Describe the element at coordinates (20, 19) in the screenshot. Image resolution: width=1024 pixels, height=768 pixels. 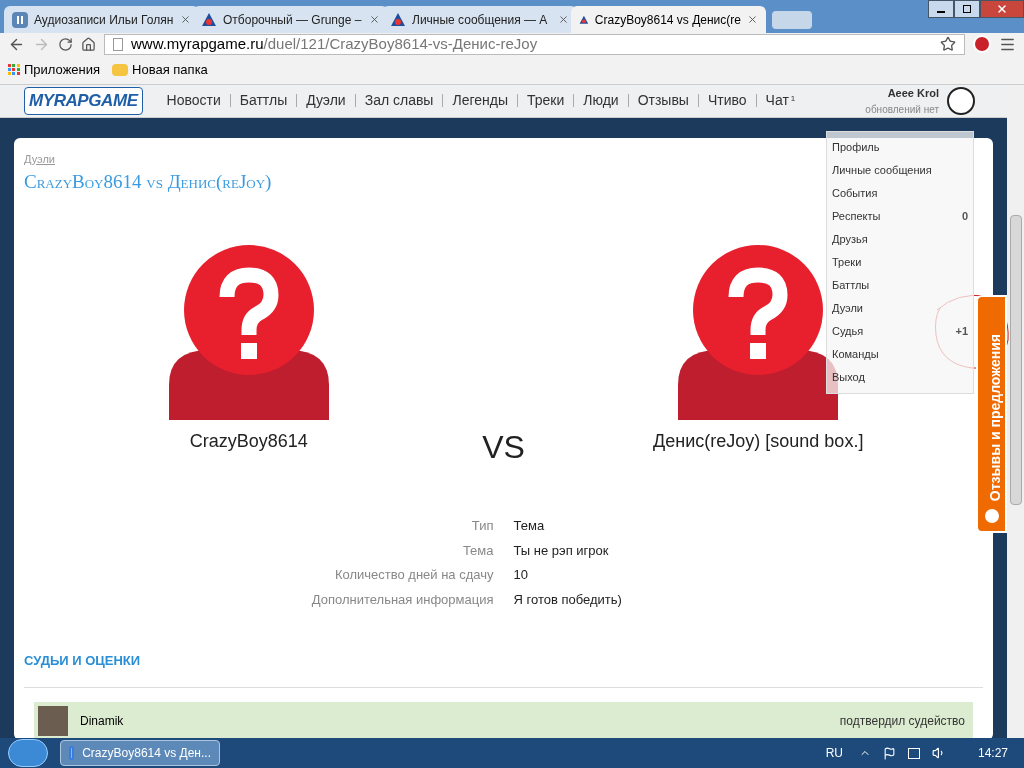
I see `pause-icon` at that location.